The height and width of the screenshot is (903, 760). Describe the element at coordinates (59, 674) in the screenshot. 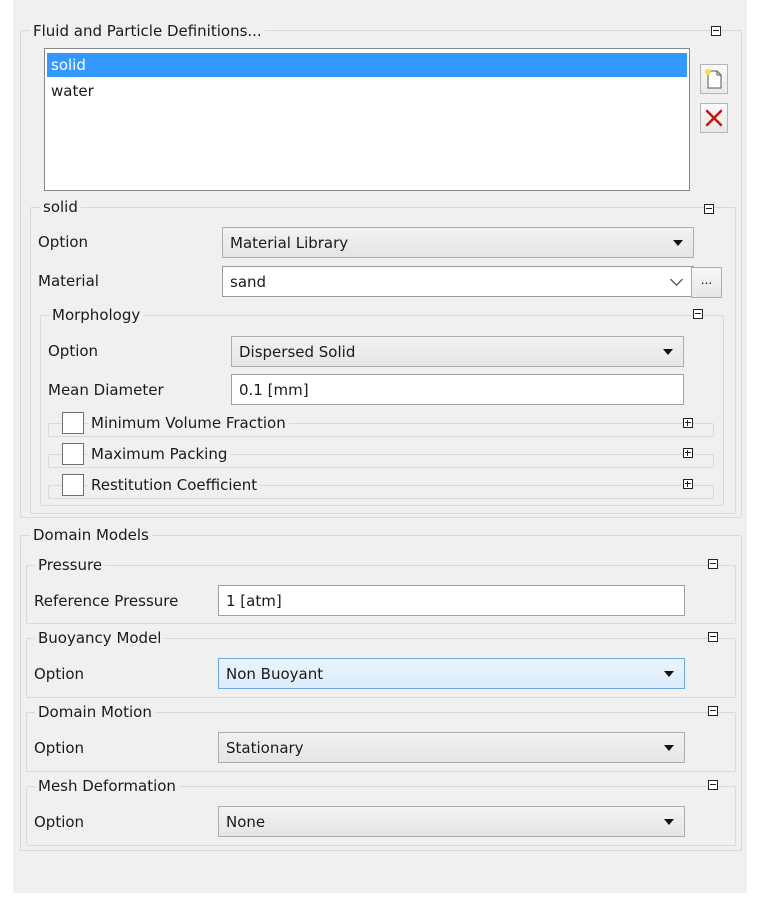

I see `buoyancy-option-label: Option` at that location.